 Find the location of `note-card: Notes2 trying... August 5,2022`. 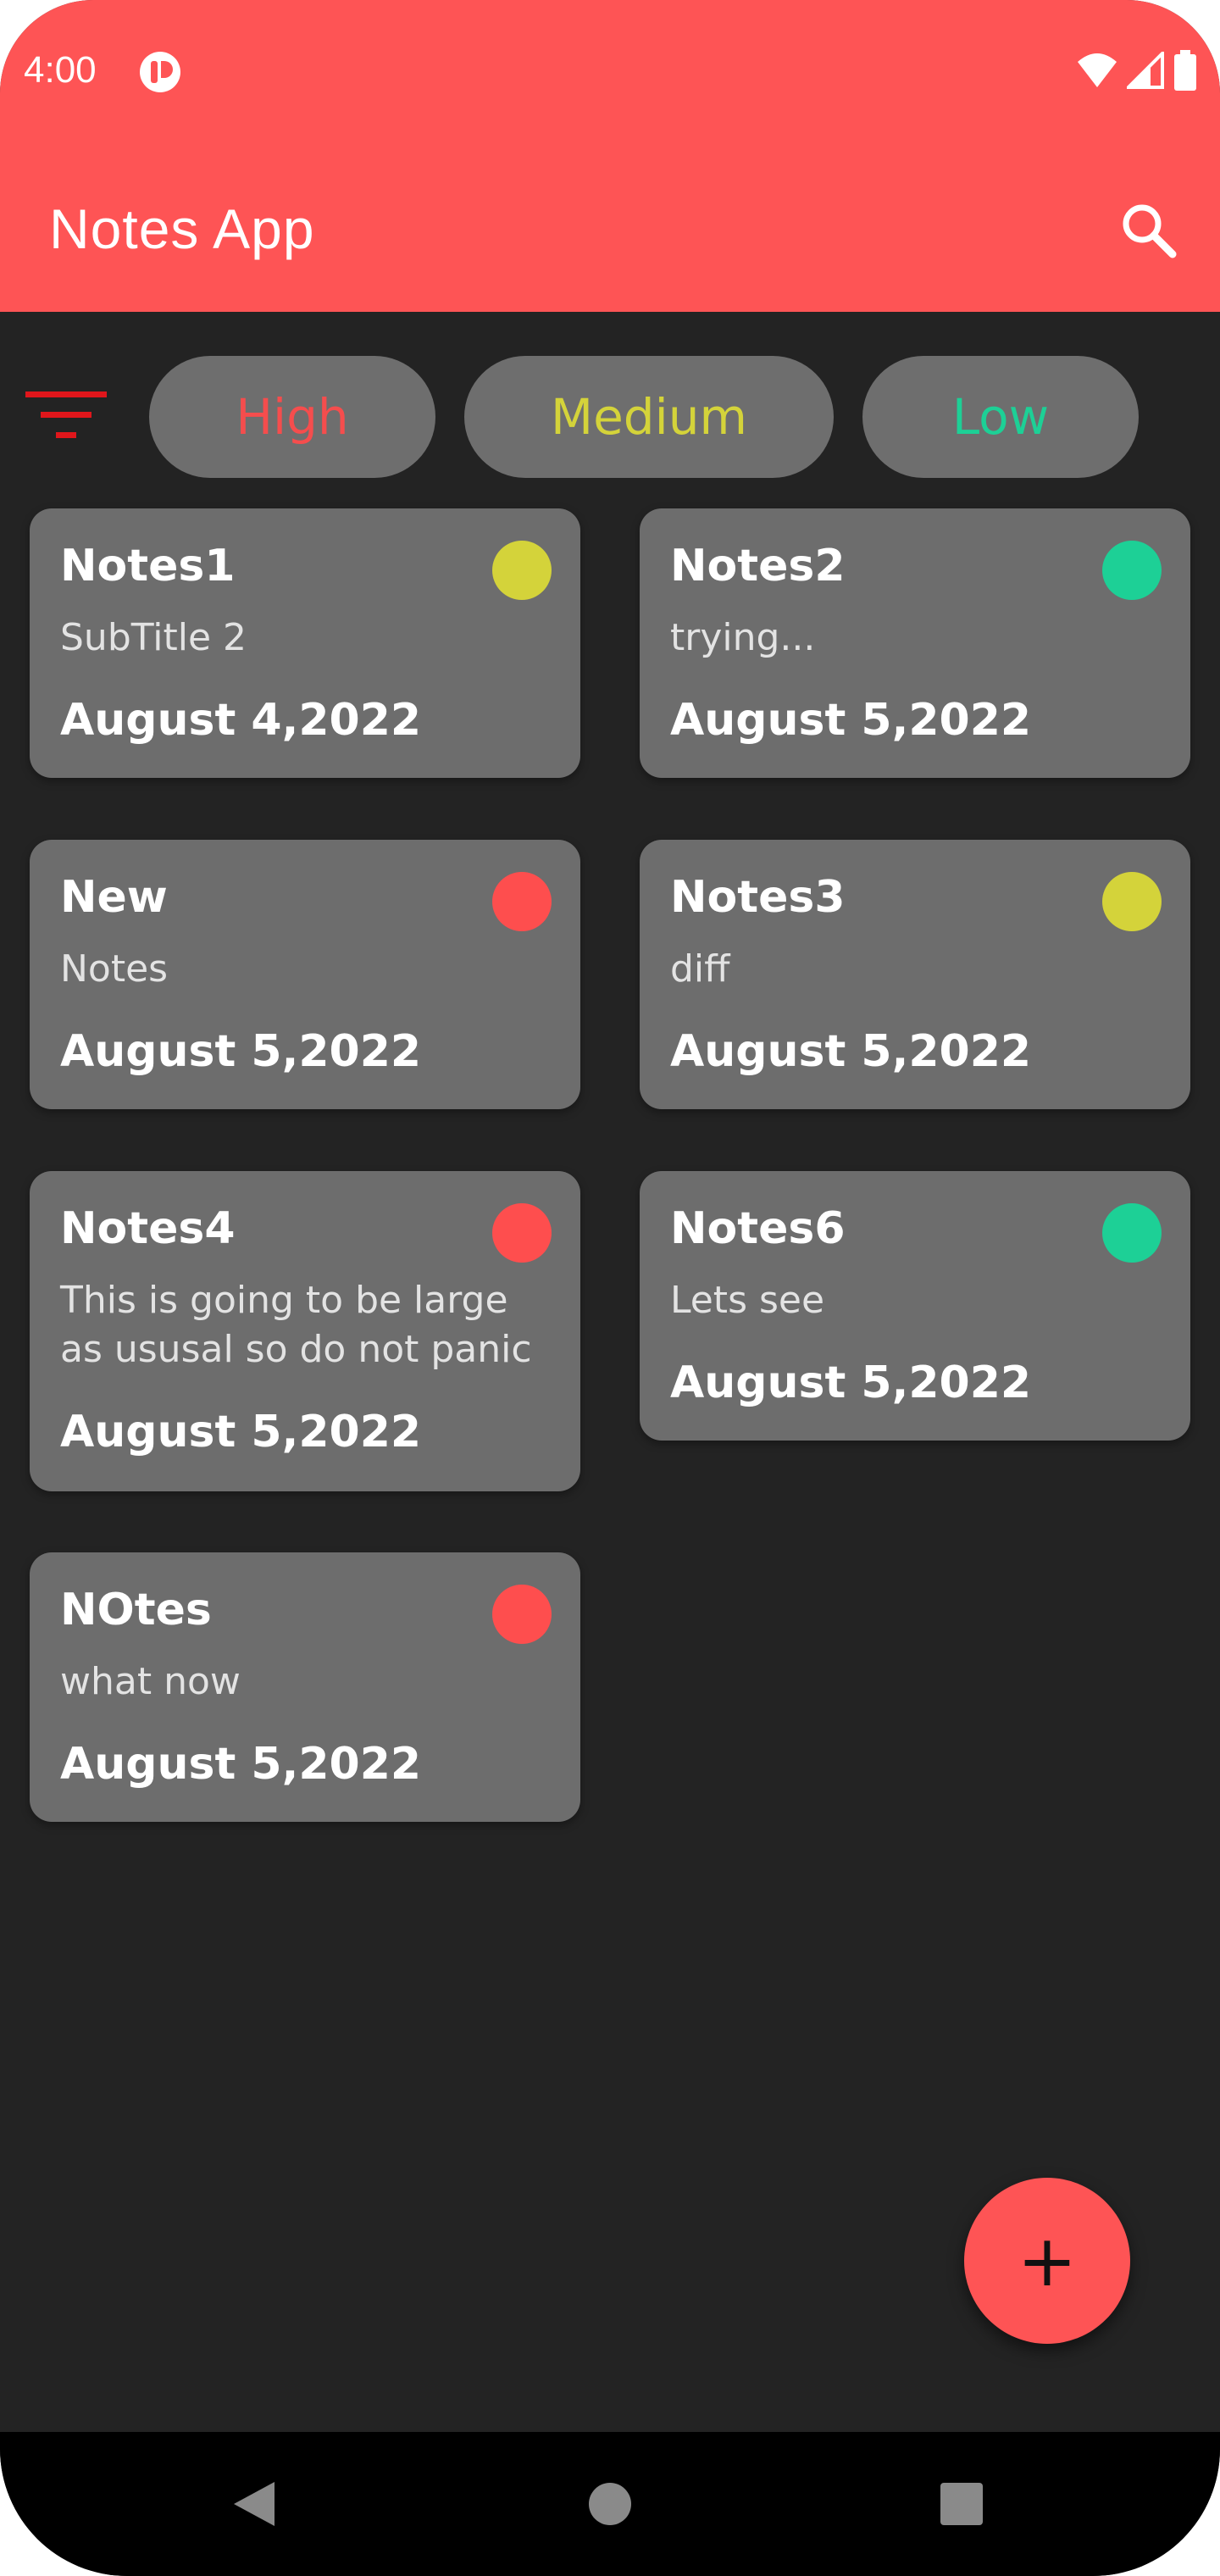

note-card: Notes2 trying... August 5,2022 is located at coordinates (915, 643).